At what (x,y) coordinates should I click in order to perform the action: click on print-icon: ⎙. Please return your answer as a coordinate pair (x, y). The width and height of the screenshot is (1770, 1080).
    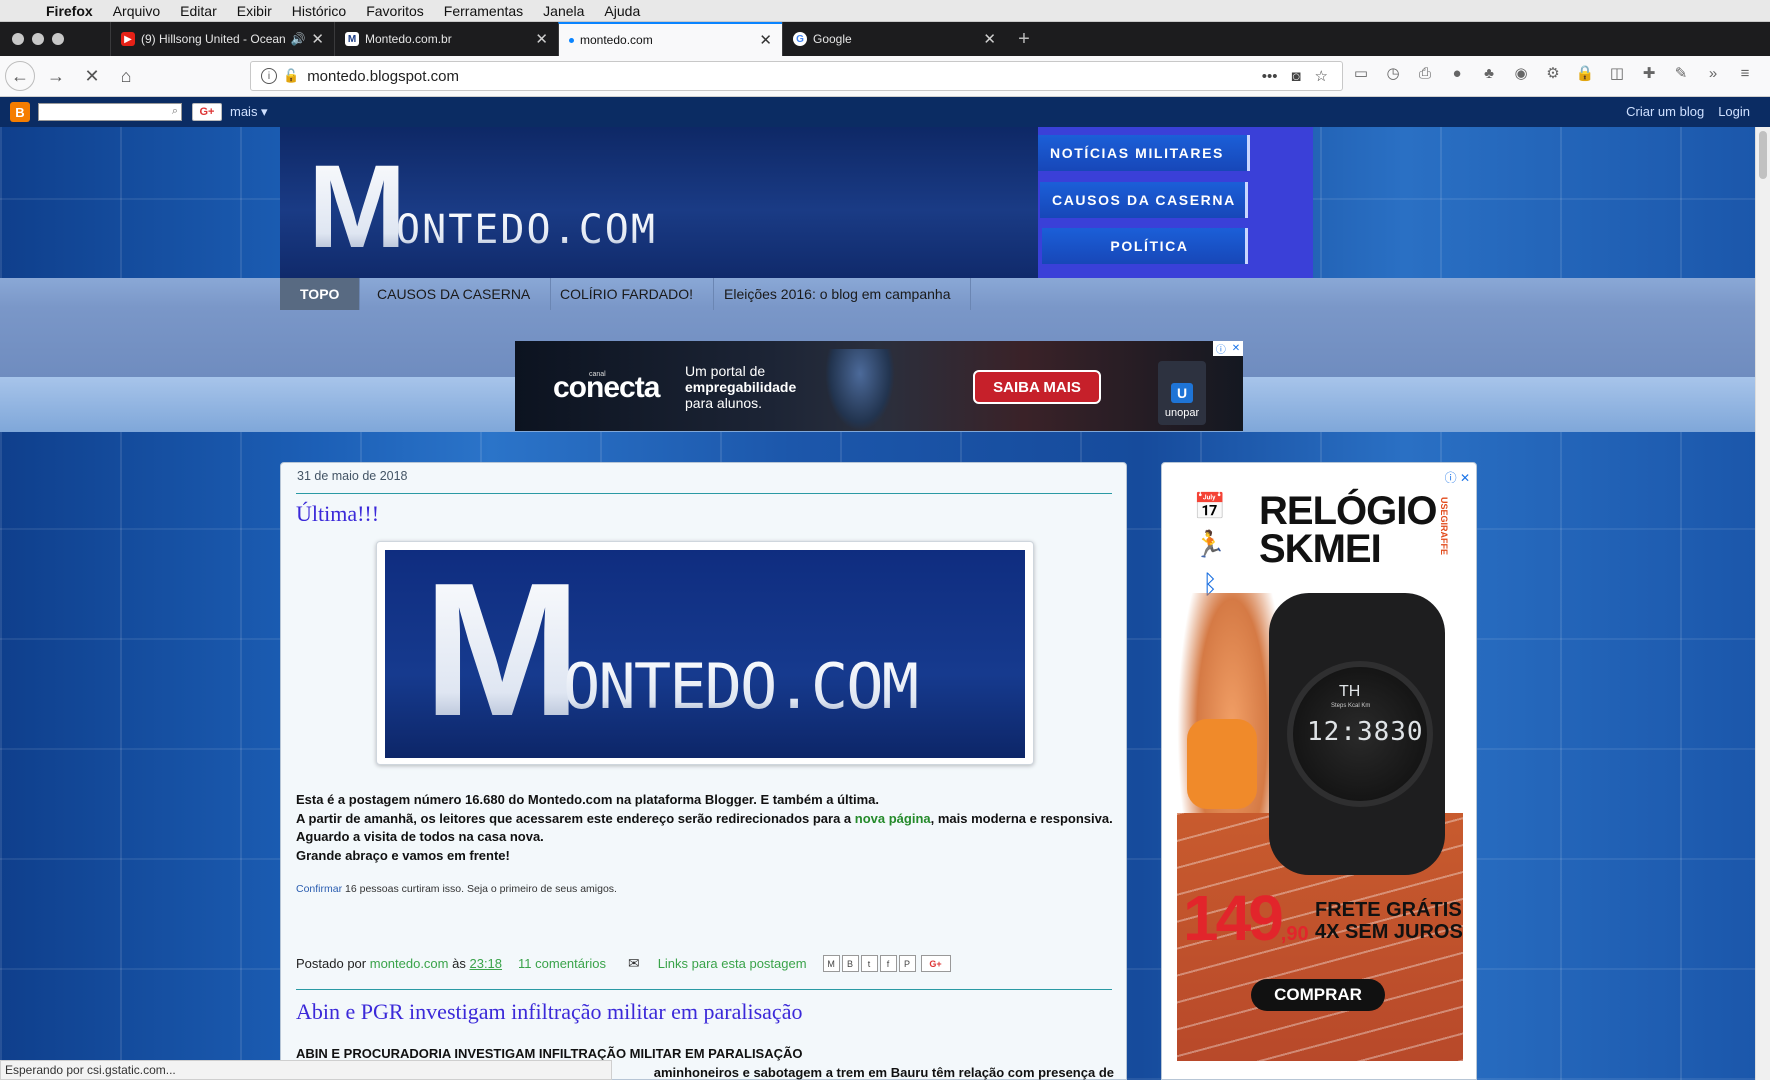
    Looking at the image, I should click on (1425, 73).